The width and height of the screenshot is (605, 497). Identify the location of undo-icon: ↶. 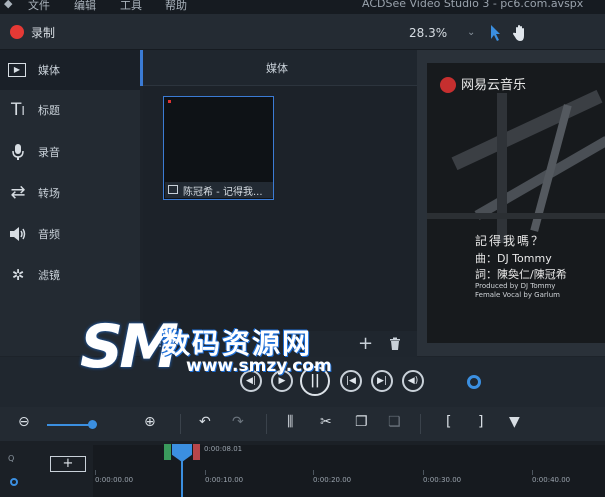
(205, 422).